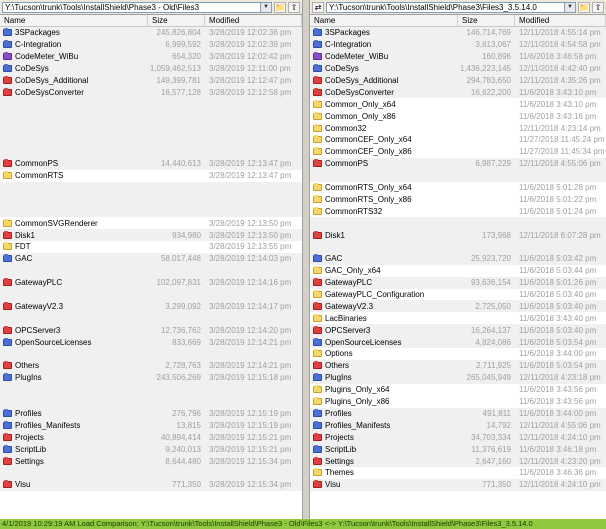 The width and height of the screenshot is (606, 529). I want to click on table-row: Options 11/6/2018 3:44:00 pm, so click(458, 354).